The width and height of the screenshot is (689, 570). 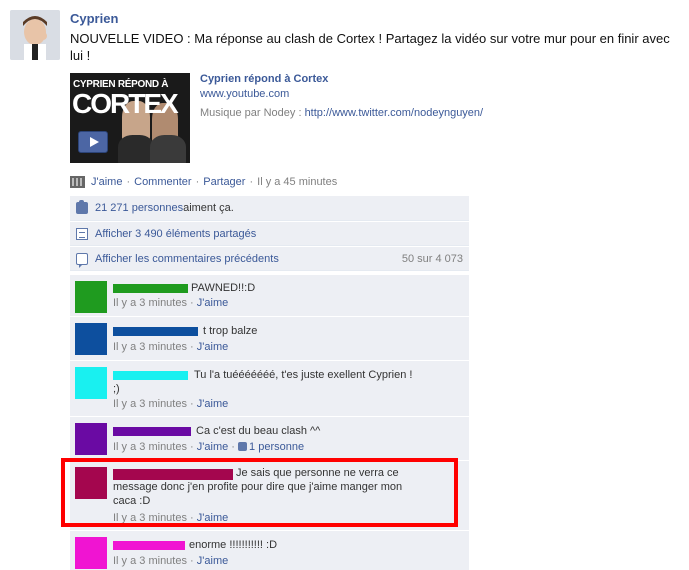 What do you see at coordinates (269, 208) in the screenshot?
I see `likes-row: 21 271 personnes aiment ça.` at bounding box center [269, 208].